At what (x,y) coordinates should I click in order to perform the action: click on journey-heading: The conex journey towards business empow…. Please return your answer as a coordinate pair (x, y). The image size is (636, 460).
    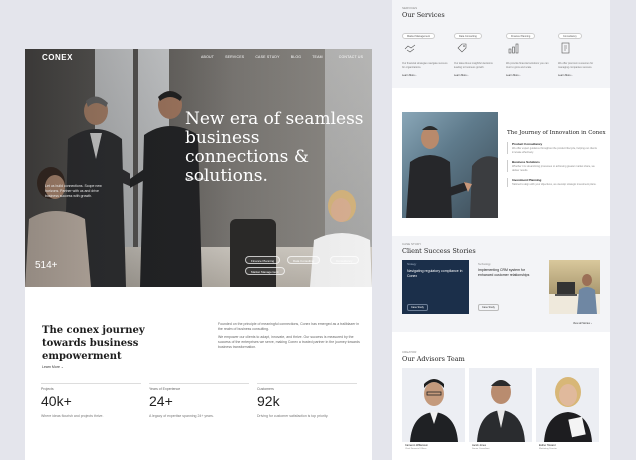
    Looking at the image, I should click on (93, 343).